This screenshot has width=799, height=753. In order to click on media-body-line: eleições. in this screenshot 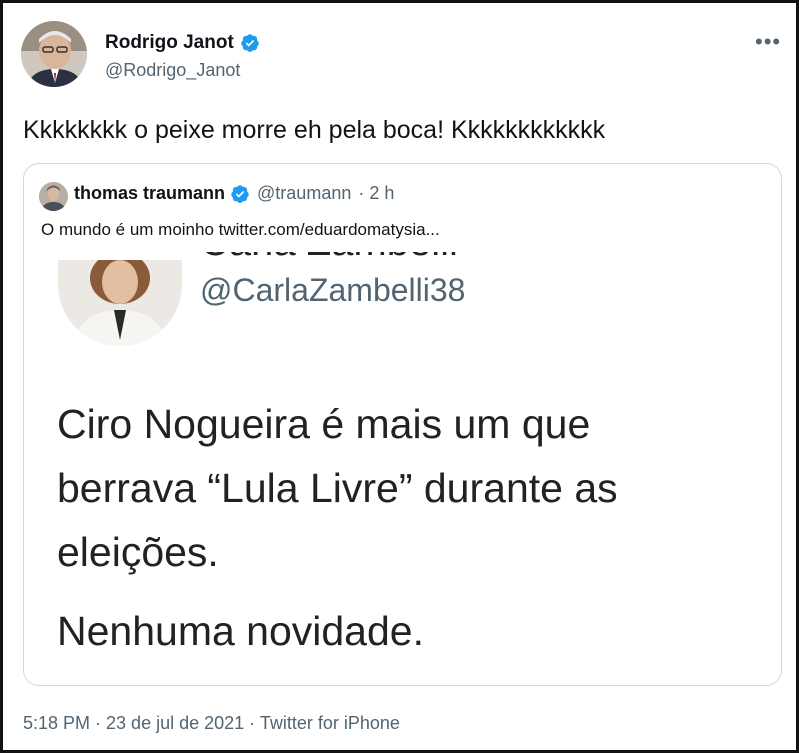, I will do `click(138, 552)`.